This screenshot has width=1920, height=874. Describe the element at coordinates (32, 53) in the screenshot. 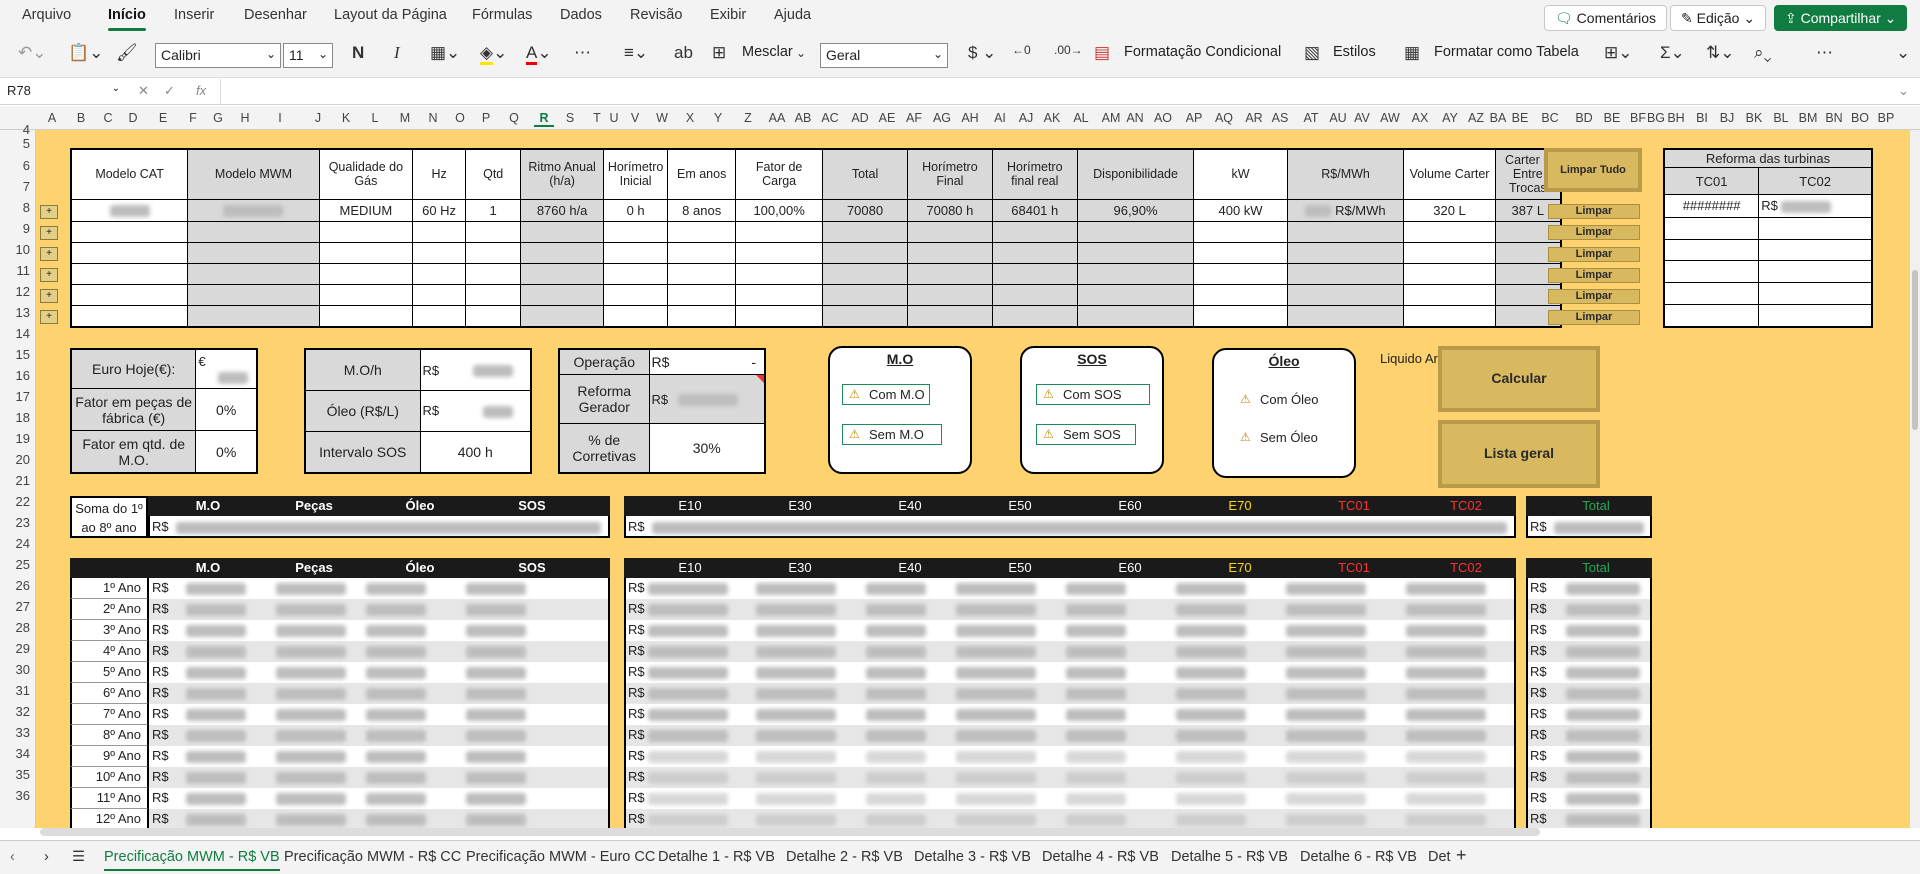

I see `undo-icon: ↶⌄` at that location.